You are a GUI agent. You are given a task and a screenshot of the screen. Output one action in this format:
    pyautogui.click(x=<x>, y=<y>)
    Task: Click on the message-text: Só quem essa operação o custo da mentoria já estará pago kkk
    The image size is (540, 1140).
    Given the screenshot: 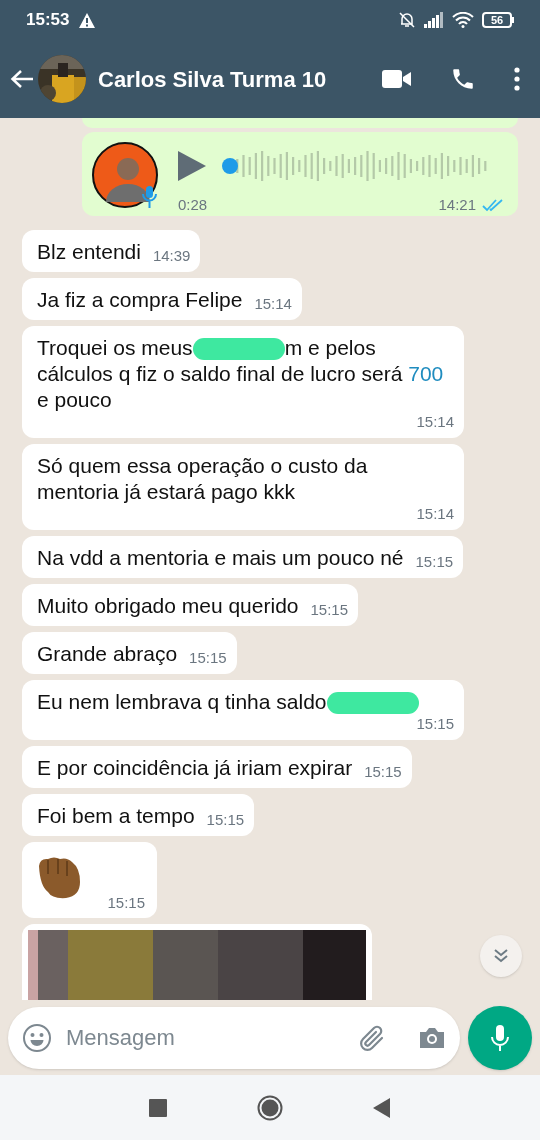 What is the action you would take?
    pyautogui.click(x=203, y=479)
    